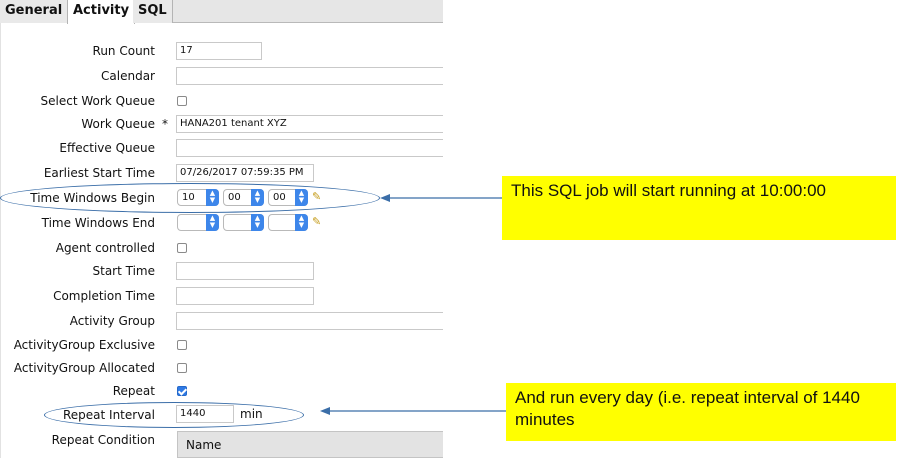 The height and width of the screenshot is (458, 900). What do you see at coordinates (441, 198) in the screenshot?
I see `annotation-arrow-begin` at bounding box center [441, 198].